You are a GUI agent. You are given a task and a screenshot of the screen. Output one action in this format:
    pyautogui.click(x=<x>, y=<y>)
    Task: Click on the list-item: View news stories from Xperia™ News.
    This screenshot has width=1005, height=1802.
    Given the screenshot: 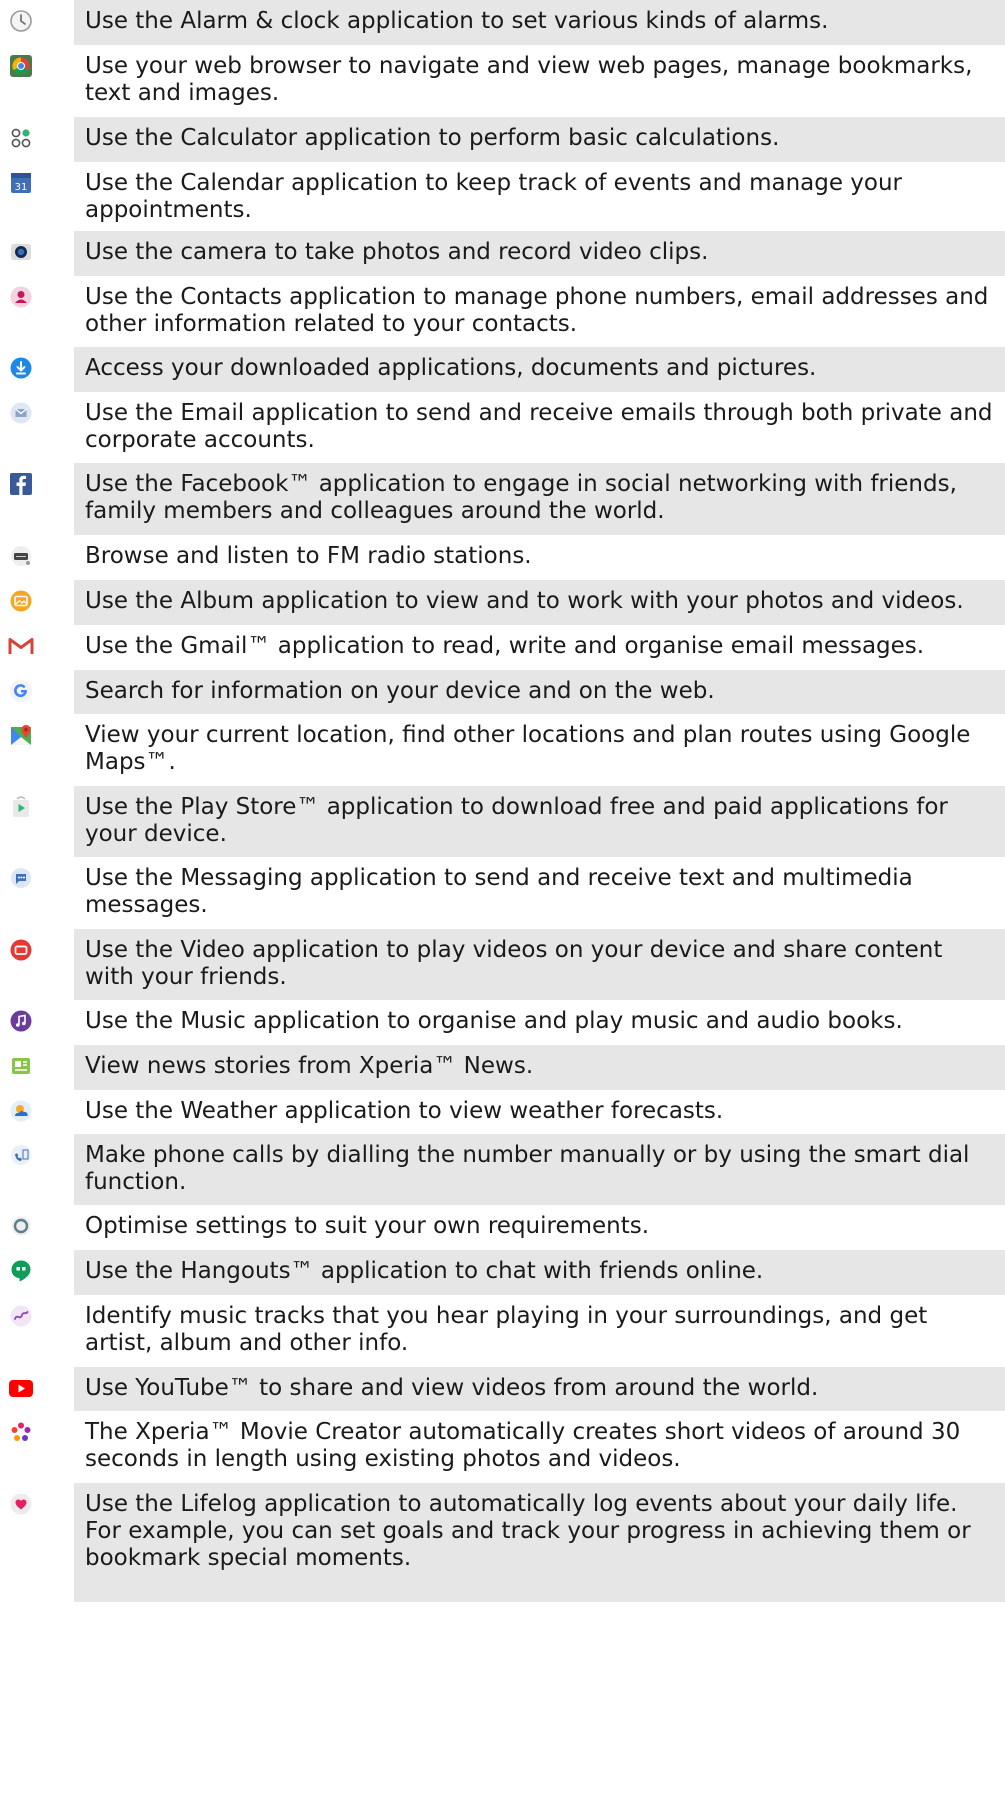 What is the action you would take?
    pyautogui.click(x=502, y=1067)
    